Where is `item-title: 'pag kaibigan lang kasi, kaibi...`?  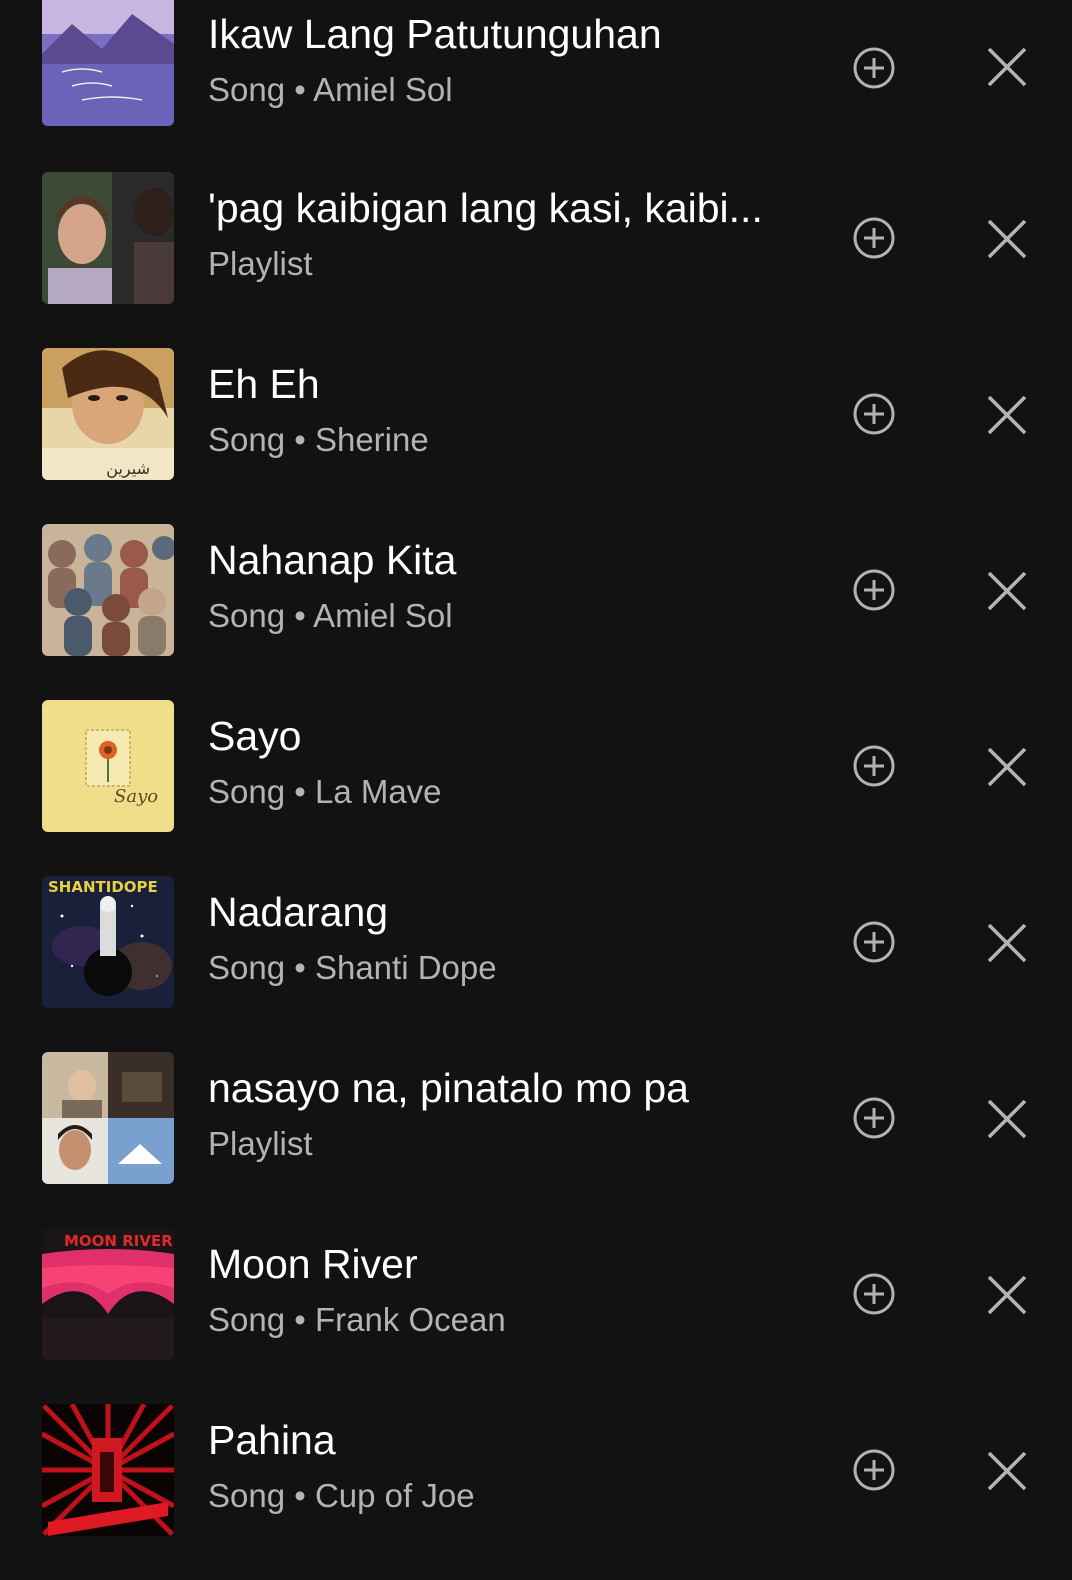 item-title: 'pag kaibigan lang kasi, kaibi... is located at coordinates (485, 208).